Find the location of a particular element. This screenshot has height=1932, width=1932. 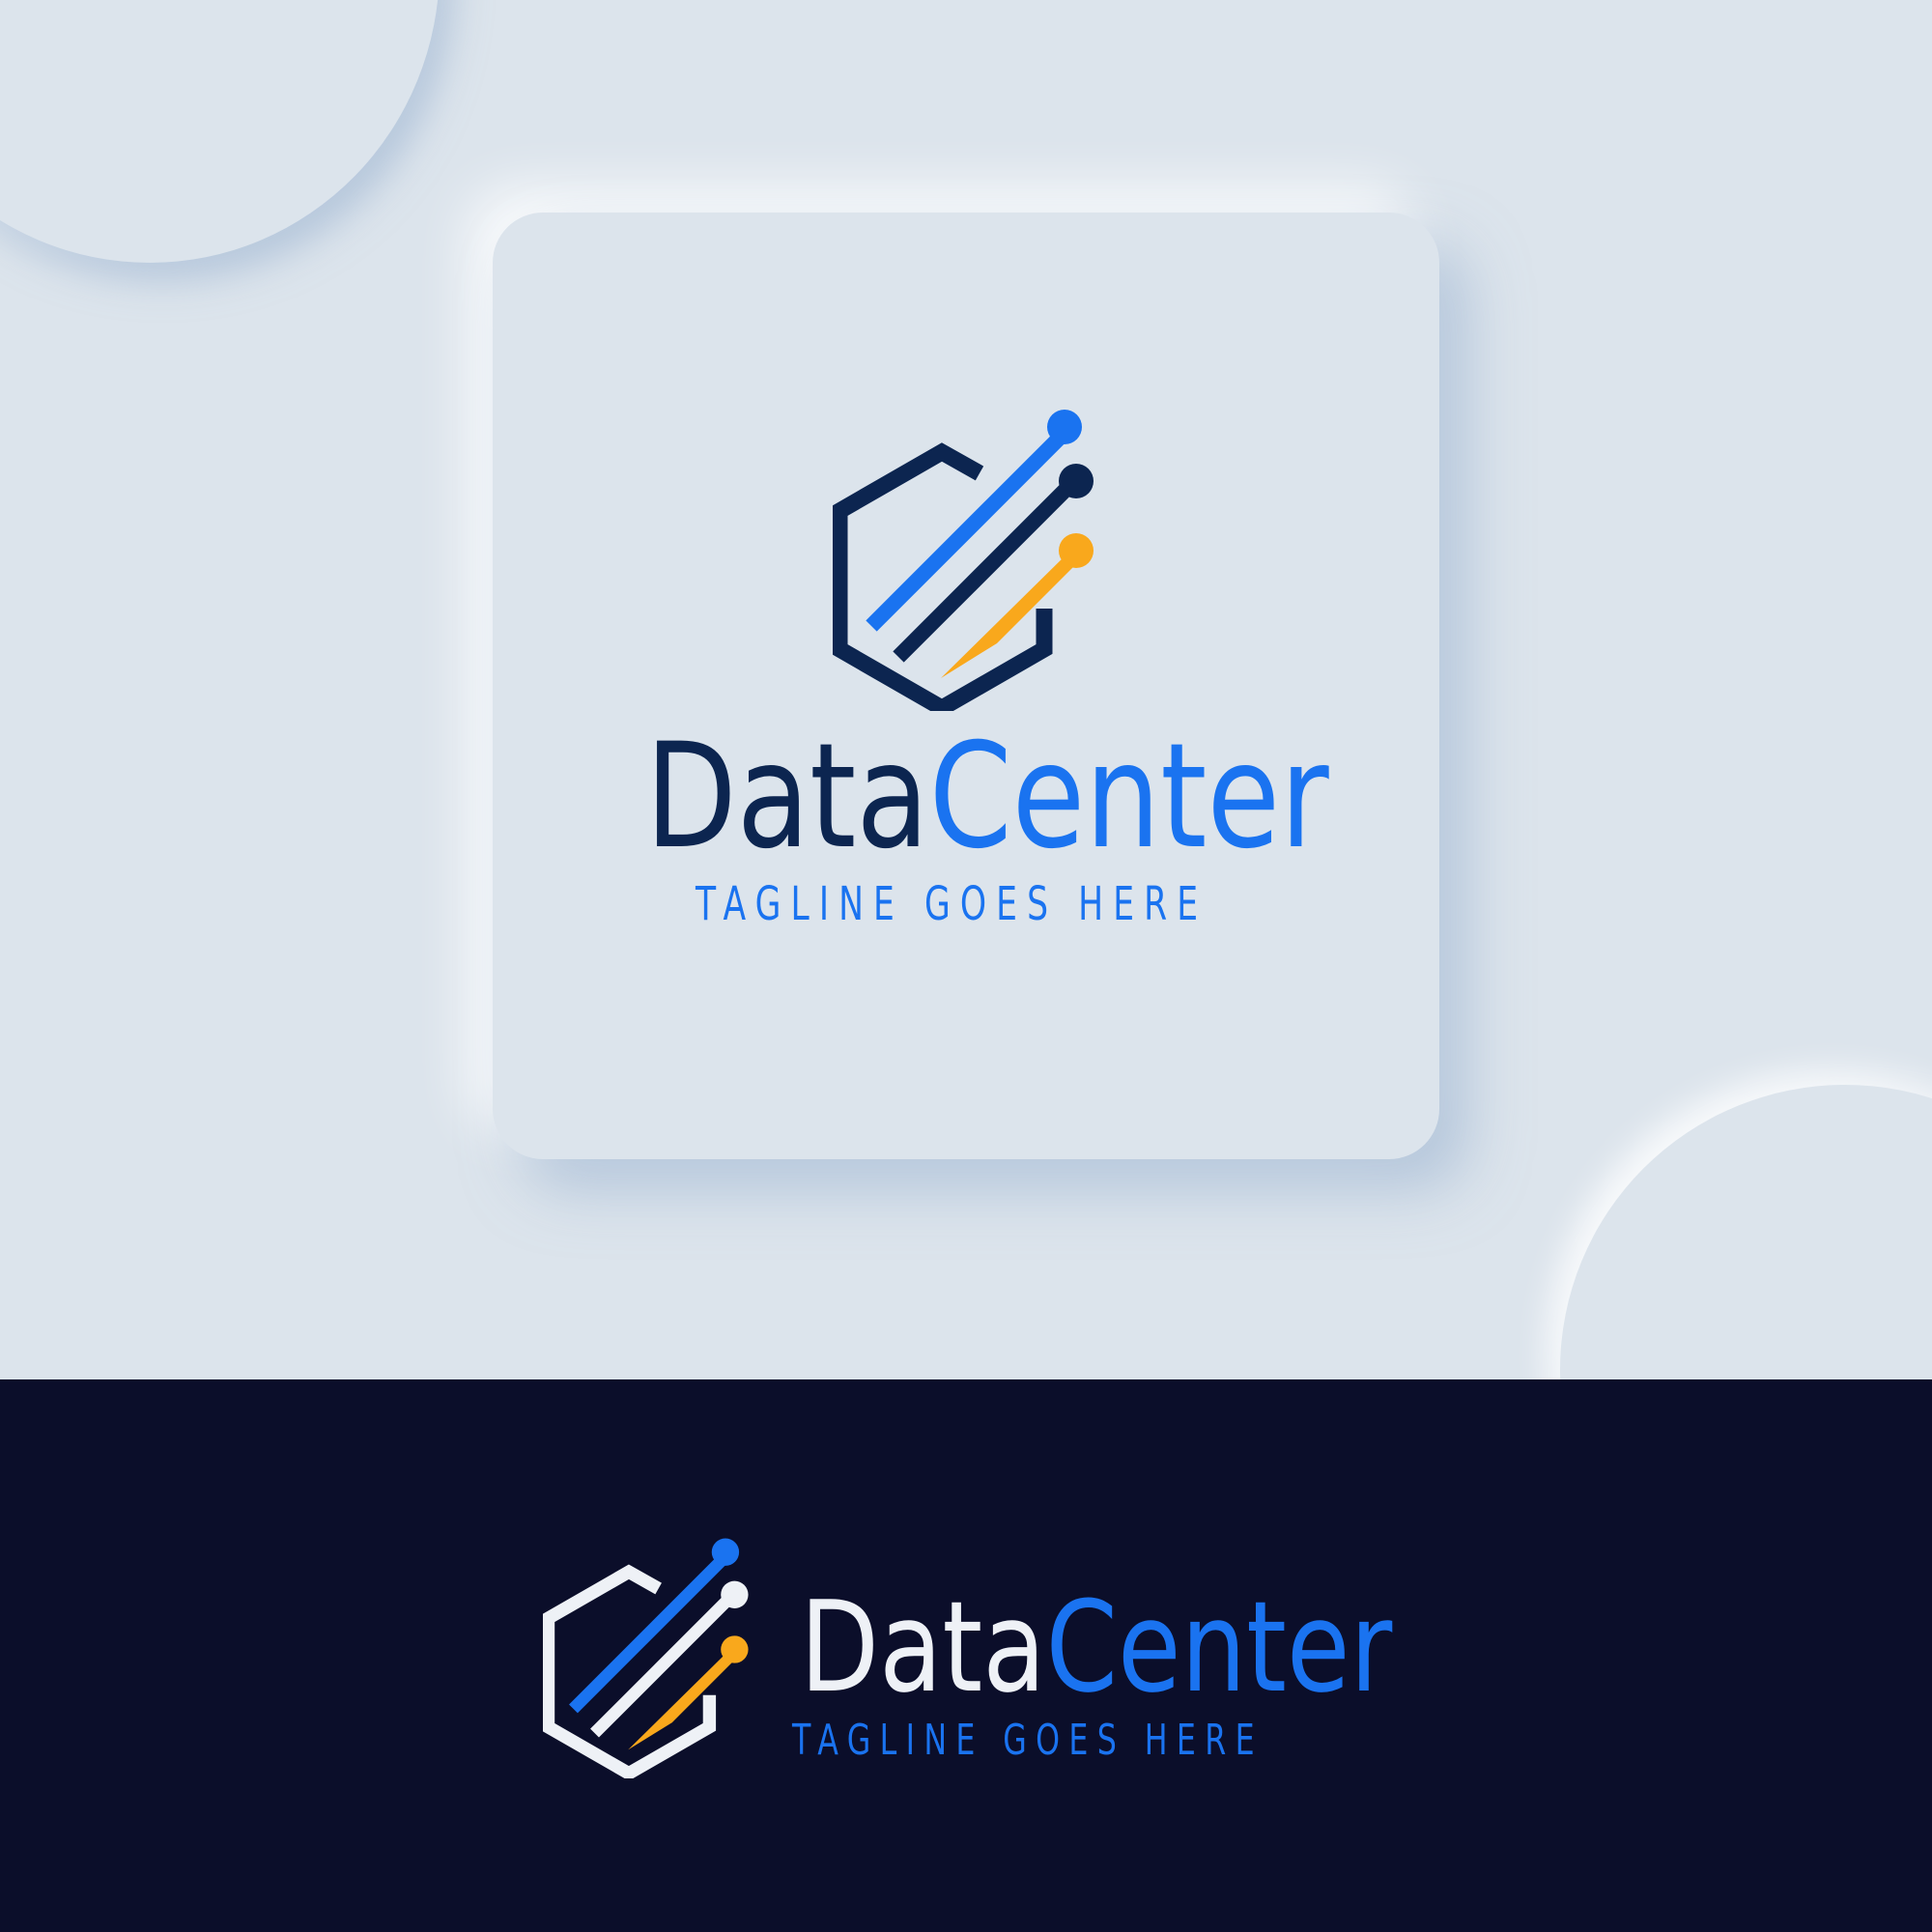

tagline-dark: TAGLINE GOES HERE is located at coordinates (1028, 1740).